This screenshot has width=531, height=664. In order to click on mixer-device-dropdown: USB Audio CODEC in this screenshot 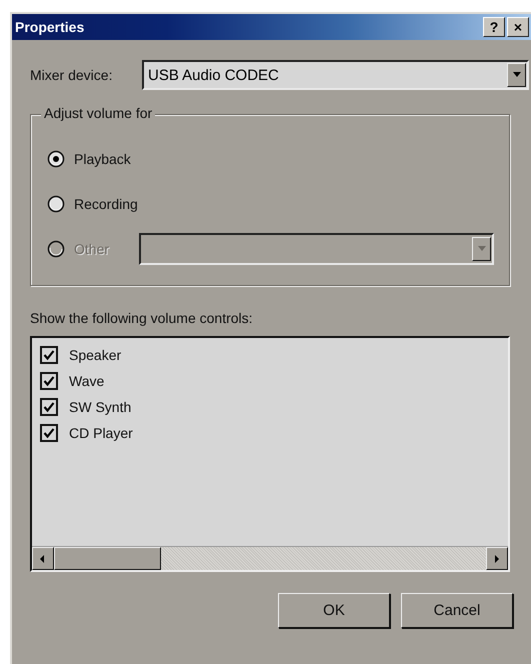, I will do `click(335, 75)`.